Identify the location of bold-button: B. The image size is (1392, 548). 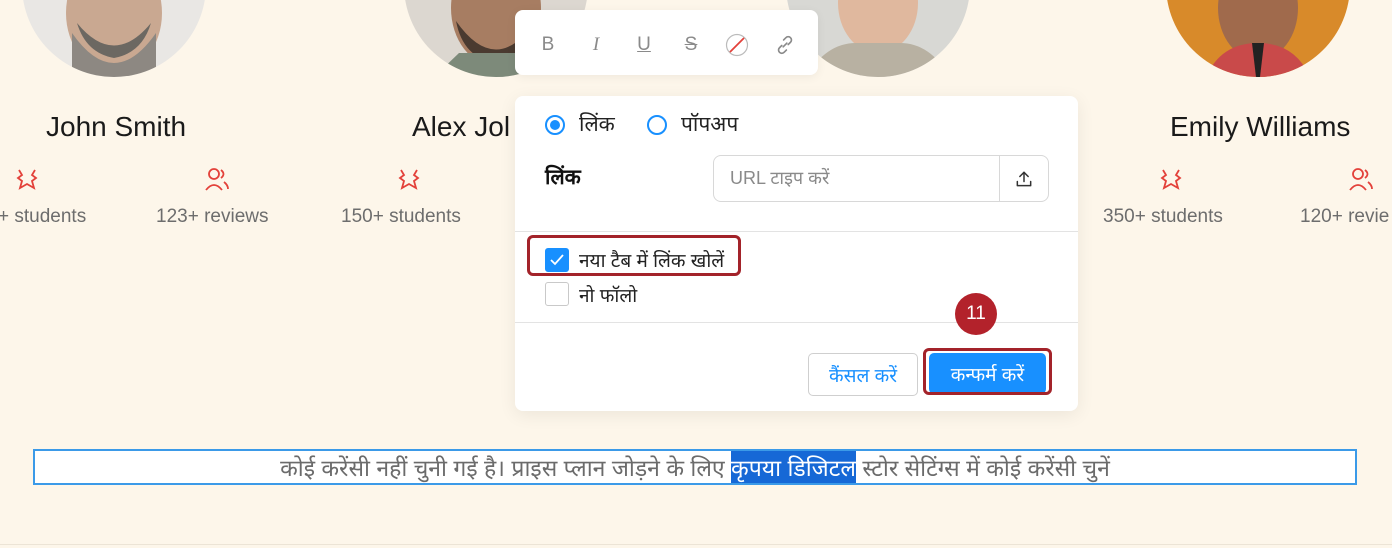
(548, 45).